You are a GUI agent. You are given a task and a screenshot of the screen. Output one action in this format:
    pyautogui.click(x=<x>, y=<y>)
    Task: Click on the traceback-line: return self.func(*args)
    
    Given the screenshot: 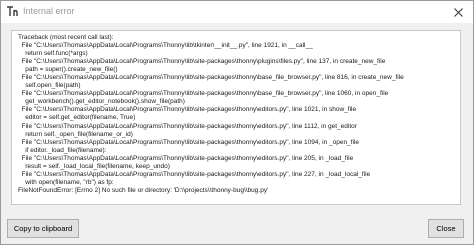 What is the action you would take?
    pyautogui.click(x=53, y=54)
    